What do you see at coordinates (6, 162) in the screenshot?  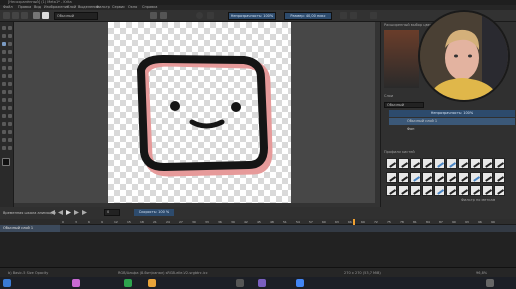 I see `foreground-color-swatch` at bounding box center [6, 162].